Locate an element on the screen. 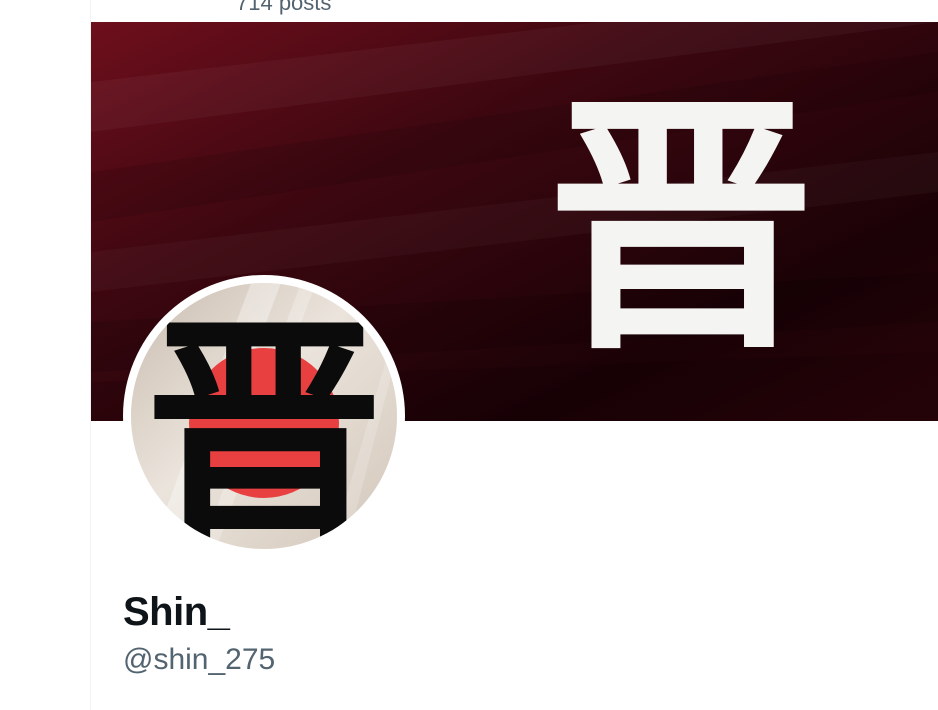 This screenshot has width=938, height=710. avatar: 晋 is located at coordinates (264, 416).